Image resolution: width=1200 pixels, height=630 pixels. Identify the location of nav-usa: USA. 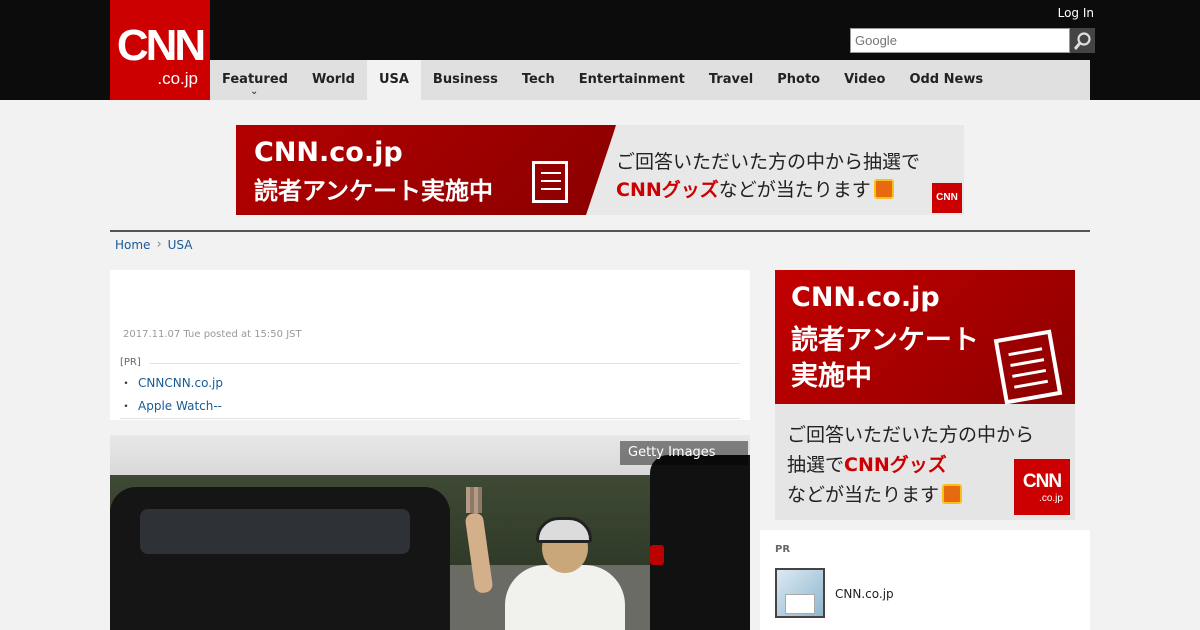
(393, 80).